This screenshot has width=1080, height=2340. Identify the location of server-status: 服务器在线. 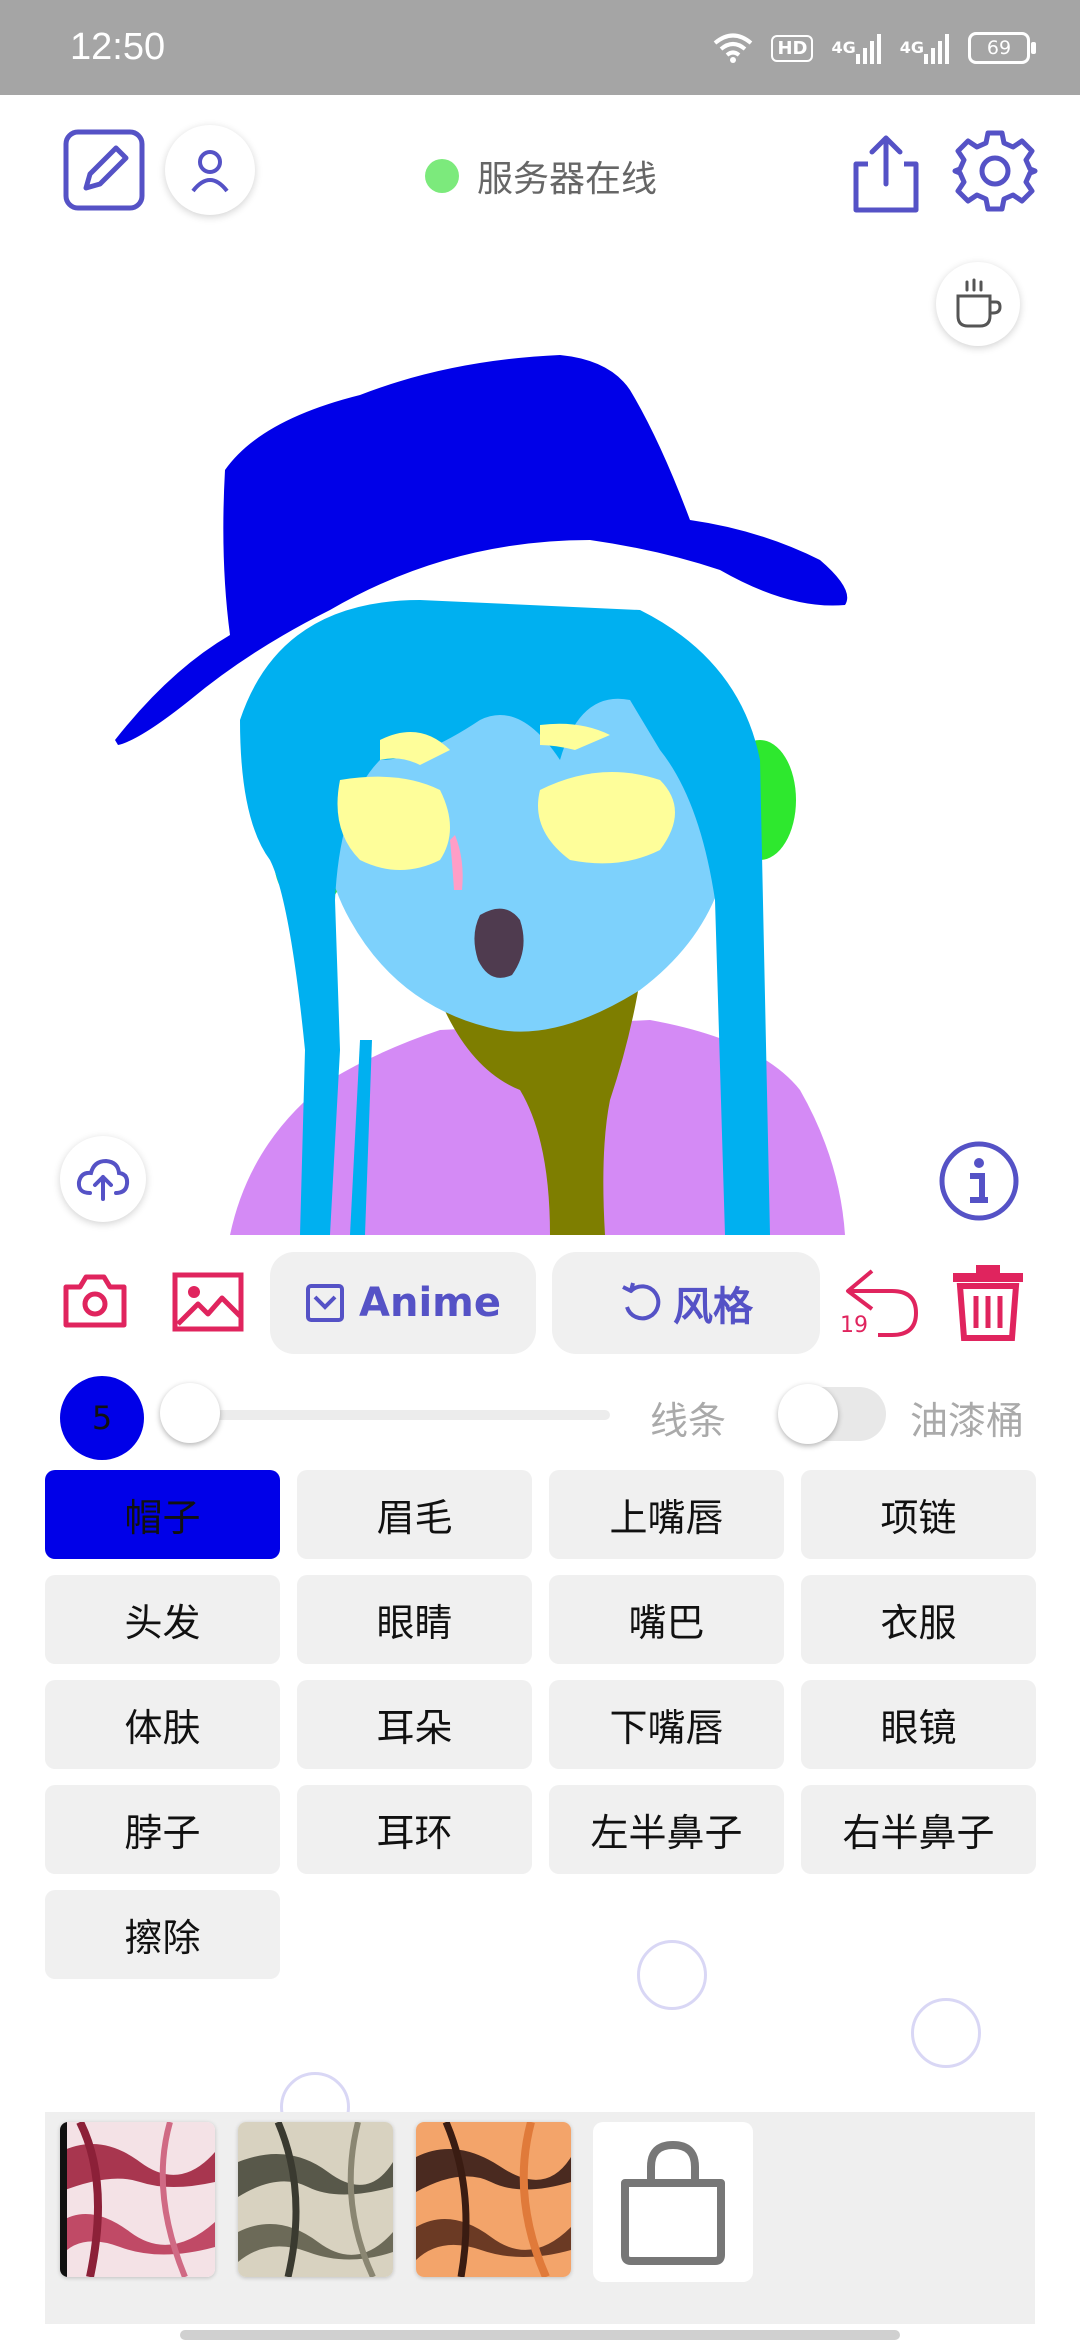
(541, 176).